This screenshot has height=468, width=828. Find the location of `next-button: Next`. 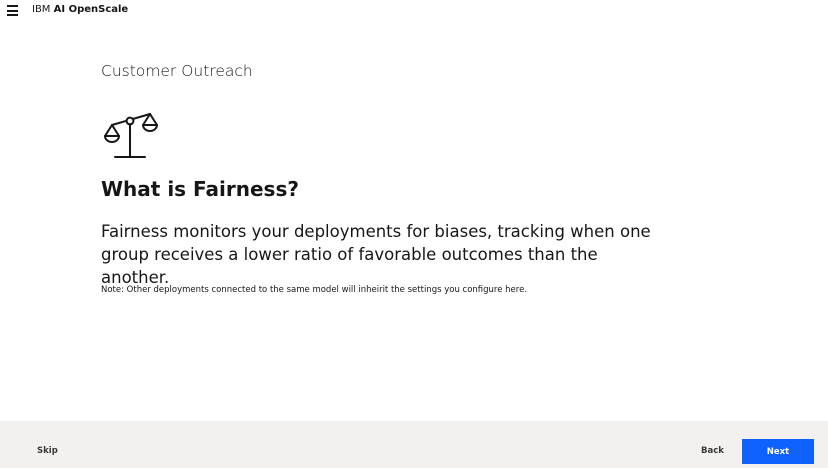

next-button: Next is located at coordinates (778, 451).